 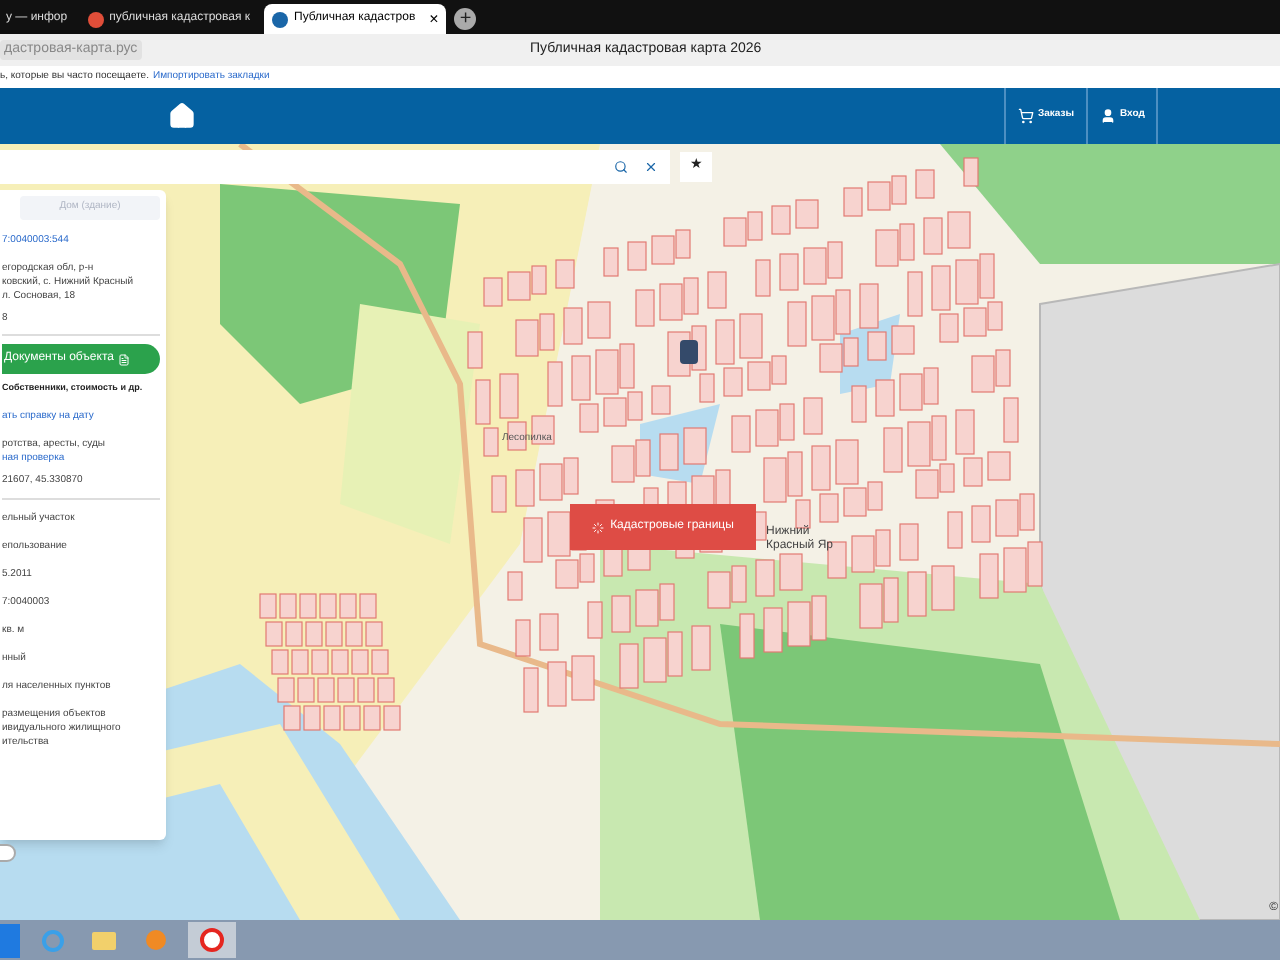 I want to click on search-field, so click(x=335, y=167).